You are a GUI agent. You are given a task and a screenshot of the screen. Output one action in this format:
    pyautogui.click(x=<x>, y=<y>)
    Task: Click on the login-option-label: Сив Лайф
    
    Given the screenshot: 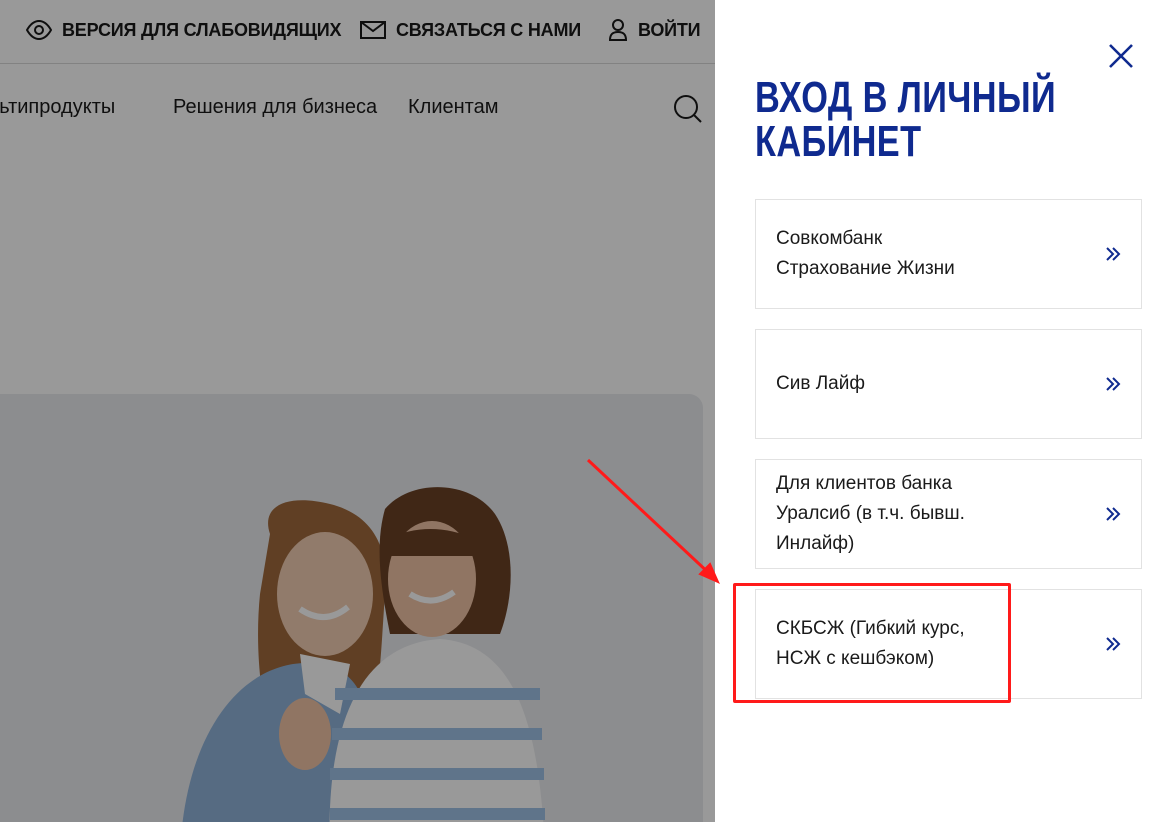 What is the action you would take?
    pyautogui.click(x=820, y=383)
    